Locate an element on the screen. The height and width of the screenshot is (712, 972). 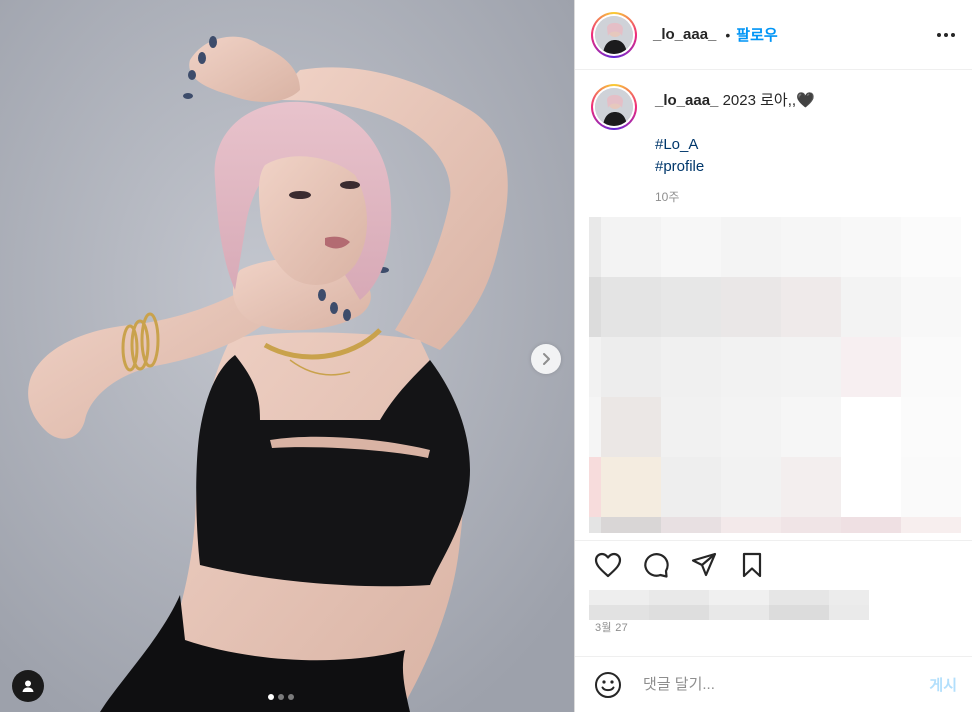
paper-plane-icon is located at coordinates (704, 564).